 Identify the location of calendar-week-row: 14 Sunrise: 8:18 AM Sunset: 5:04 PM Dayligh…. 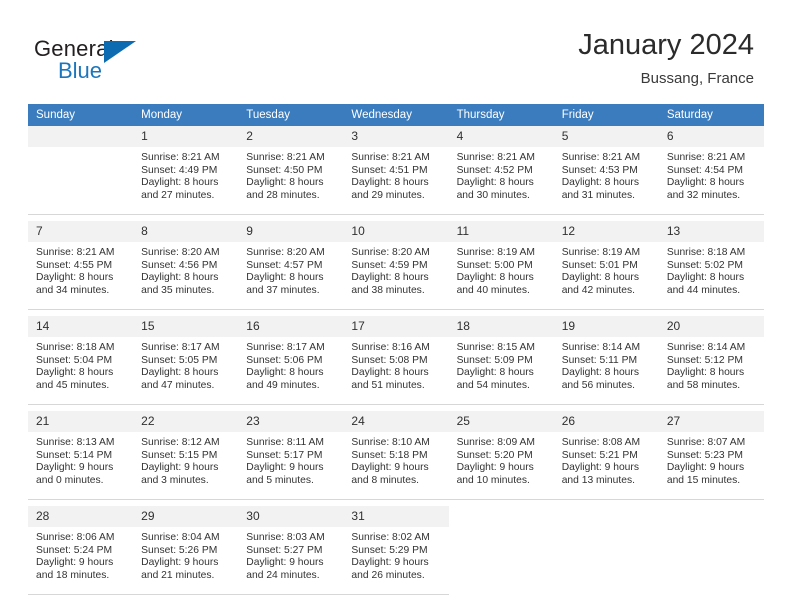
(396, 360).